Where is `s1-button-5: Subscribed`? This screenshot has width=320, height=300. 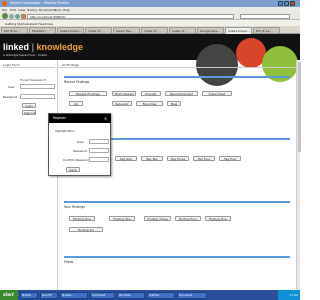
s1-button-5: Subscribed is located at coordinates (217, 93).